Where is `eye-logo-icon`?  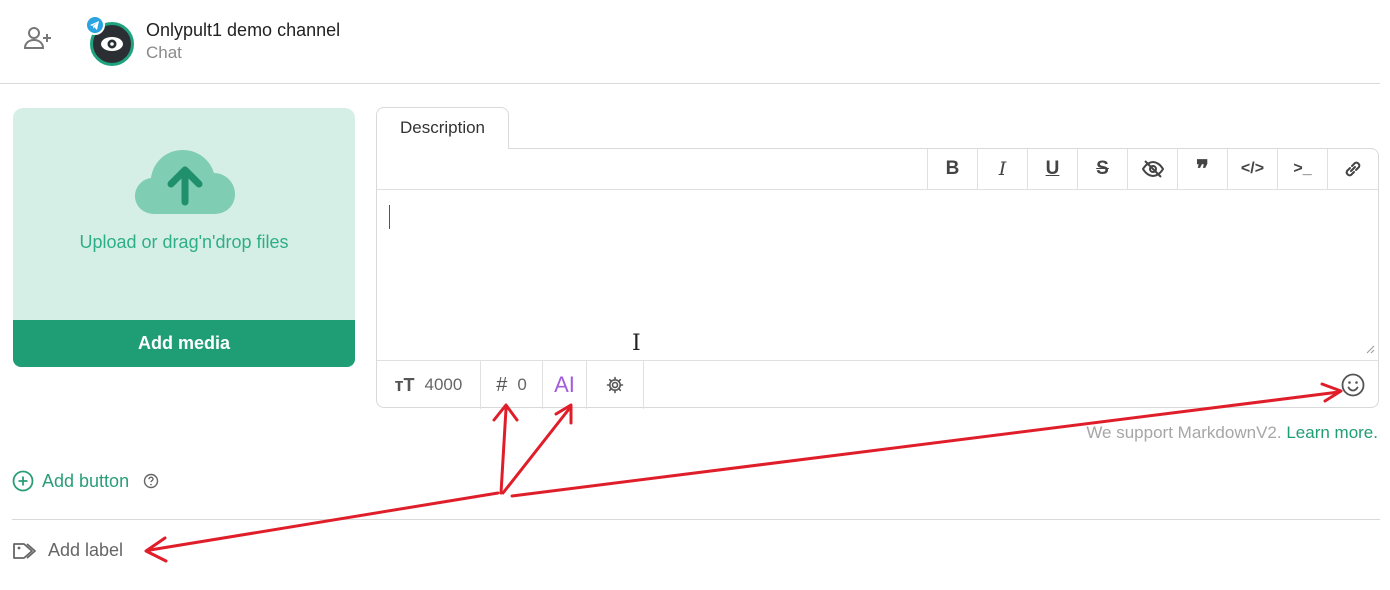 eye-logo-icon is located at coordinates (112, 44).